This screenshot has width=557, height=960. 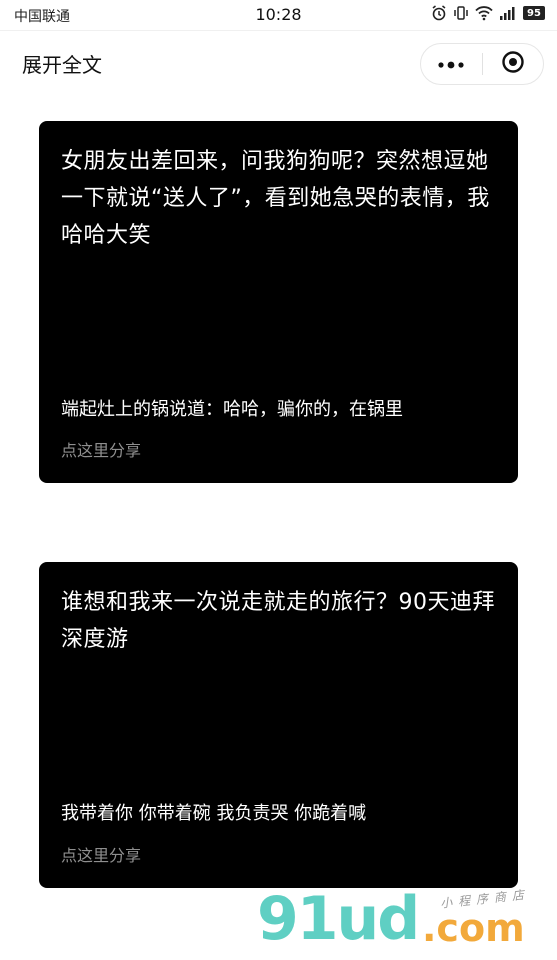 I want to click on mini-program-capsule, so click(x=482, y=64).